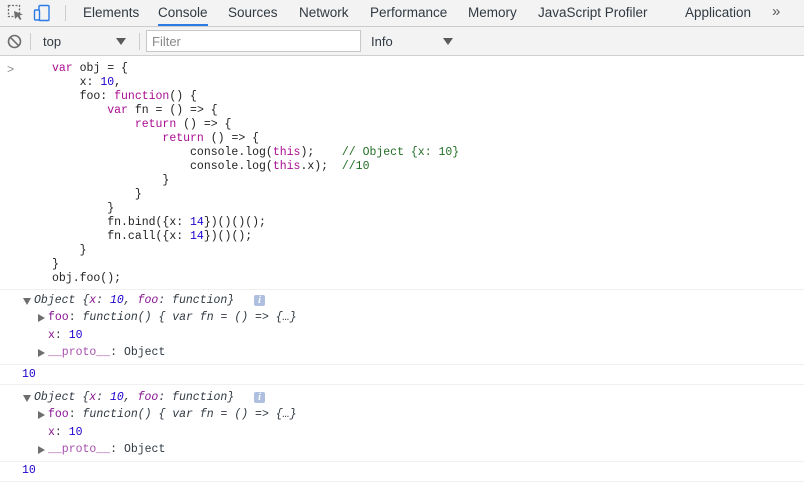  What do you see at coordinates (718, 13) in the screenshot?
I see `tab-application: Application` at bounding box center [718, 13].